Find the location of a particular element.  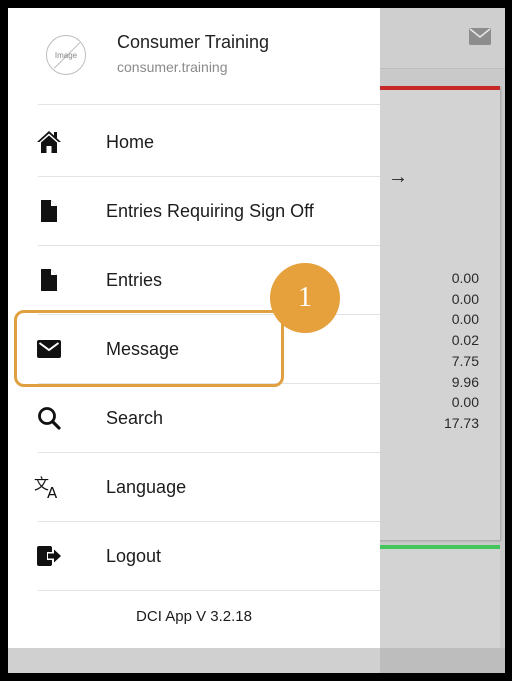

avatar-placeholder-text: Image is located at coordinates (66, 55).